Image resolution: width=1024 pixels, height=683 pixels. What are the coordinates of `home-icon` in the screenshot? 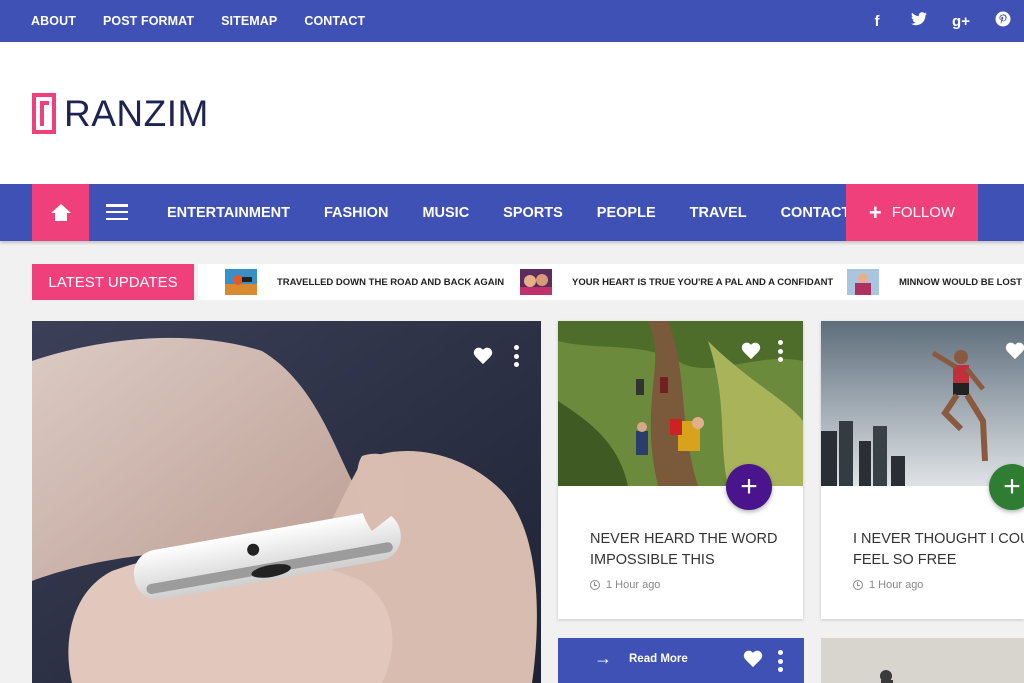 It's located at (60, 212).